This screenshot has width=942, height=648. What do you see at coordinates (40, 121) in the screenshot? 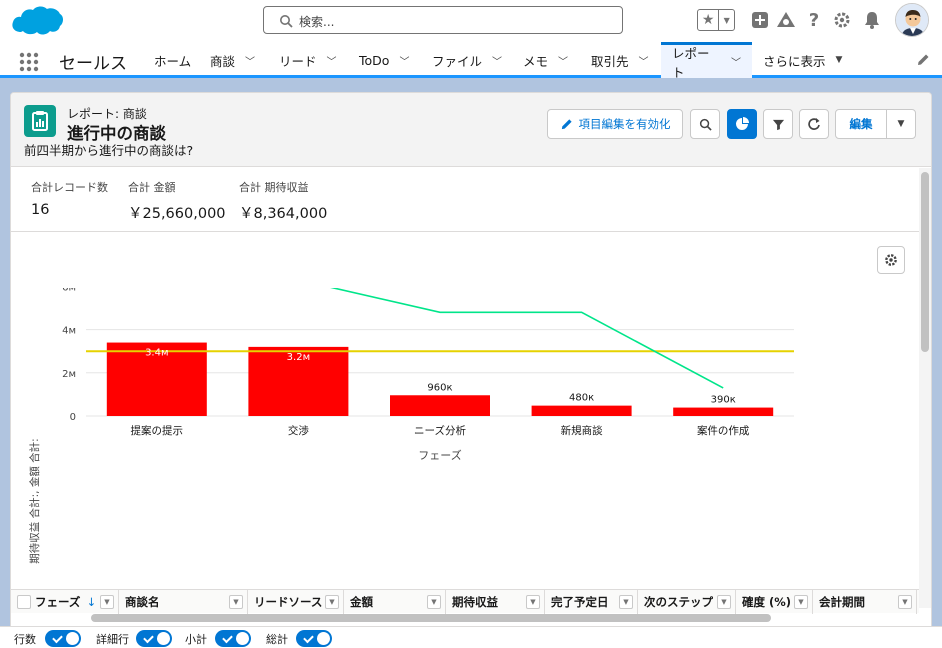
I see `report-icon` at bounding box center [40, 121].